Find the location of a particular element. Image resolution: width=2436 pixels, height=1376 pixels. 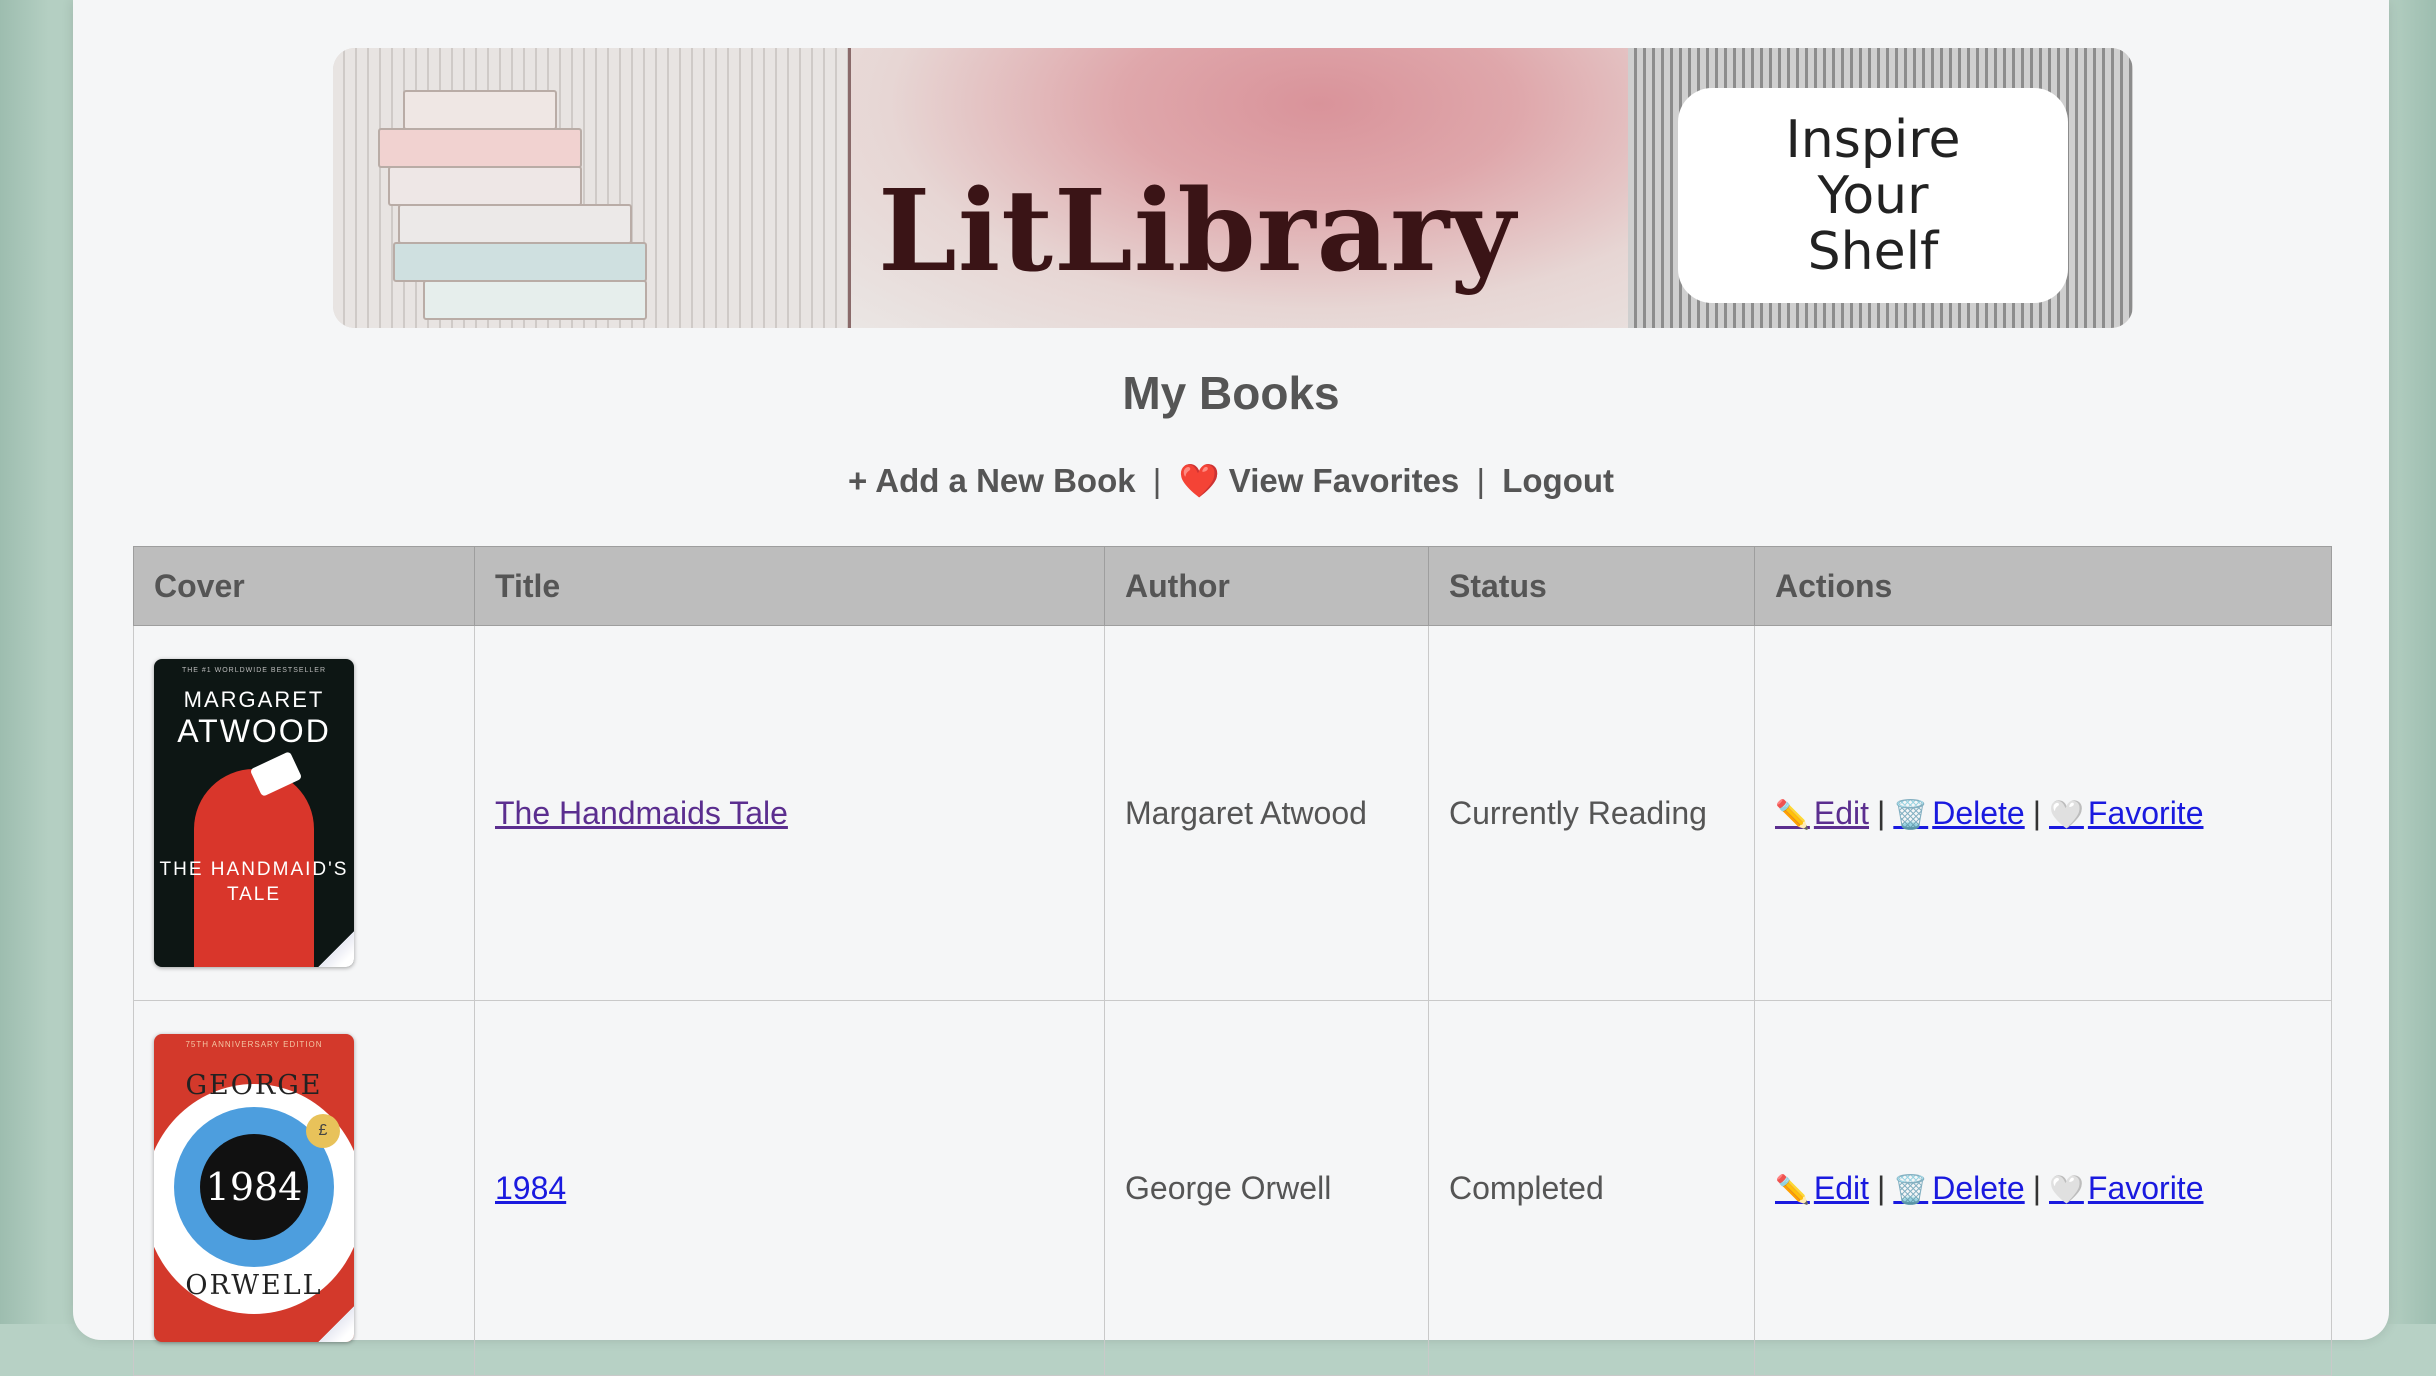

book-stack-illustration is located at coordinates (513, 205).